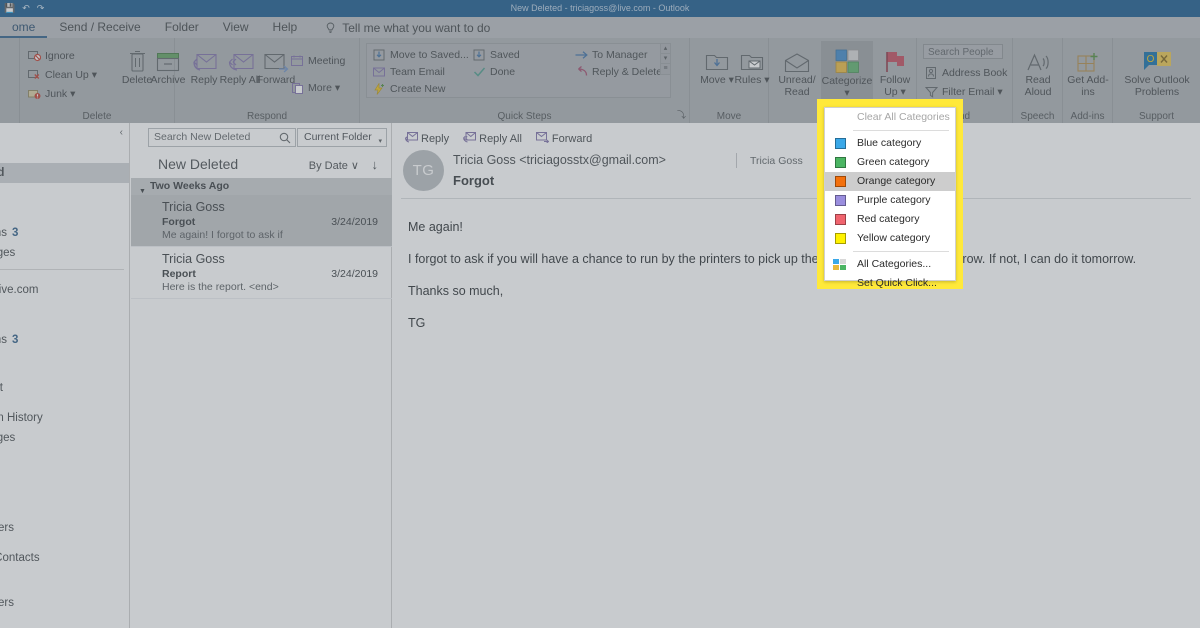  Describe the element at coordinates (494, 72) in the screenshot. I see `quick-step-done: Done` at that location.